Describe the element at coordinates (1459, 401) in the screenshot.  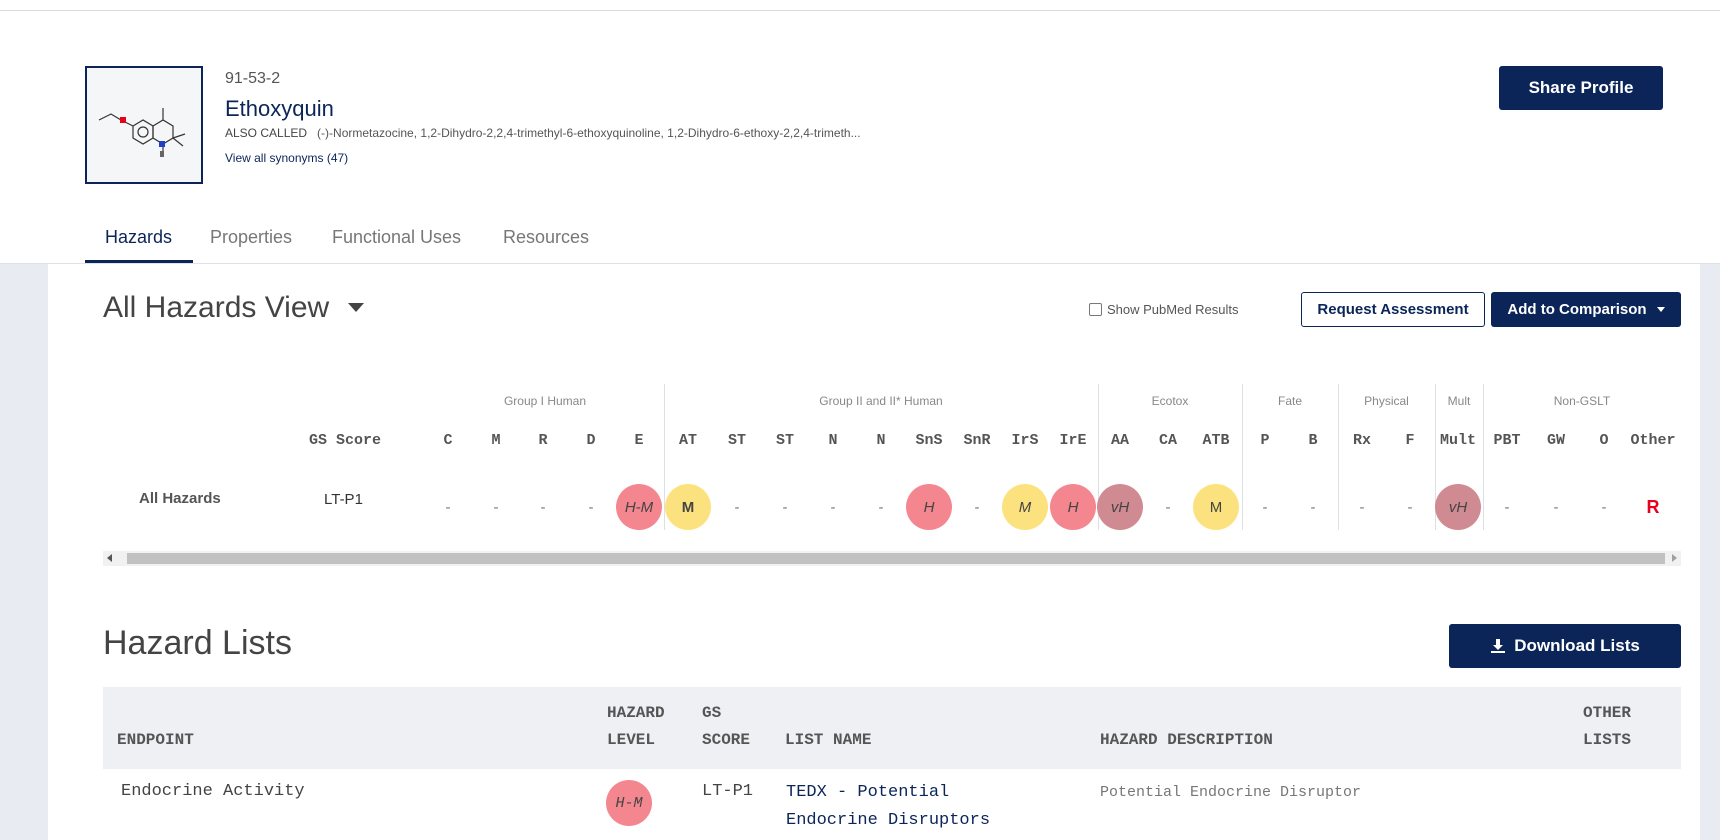
I see `group-header-mult: Mult` at that location.